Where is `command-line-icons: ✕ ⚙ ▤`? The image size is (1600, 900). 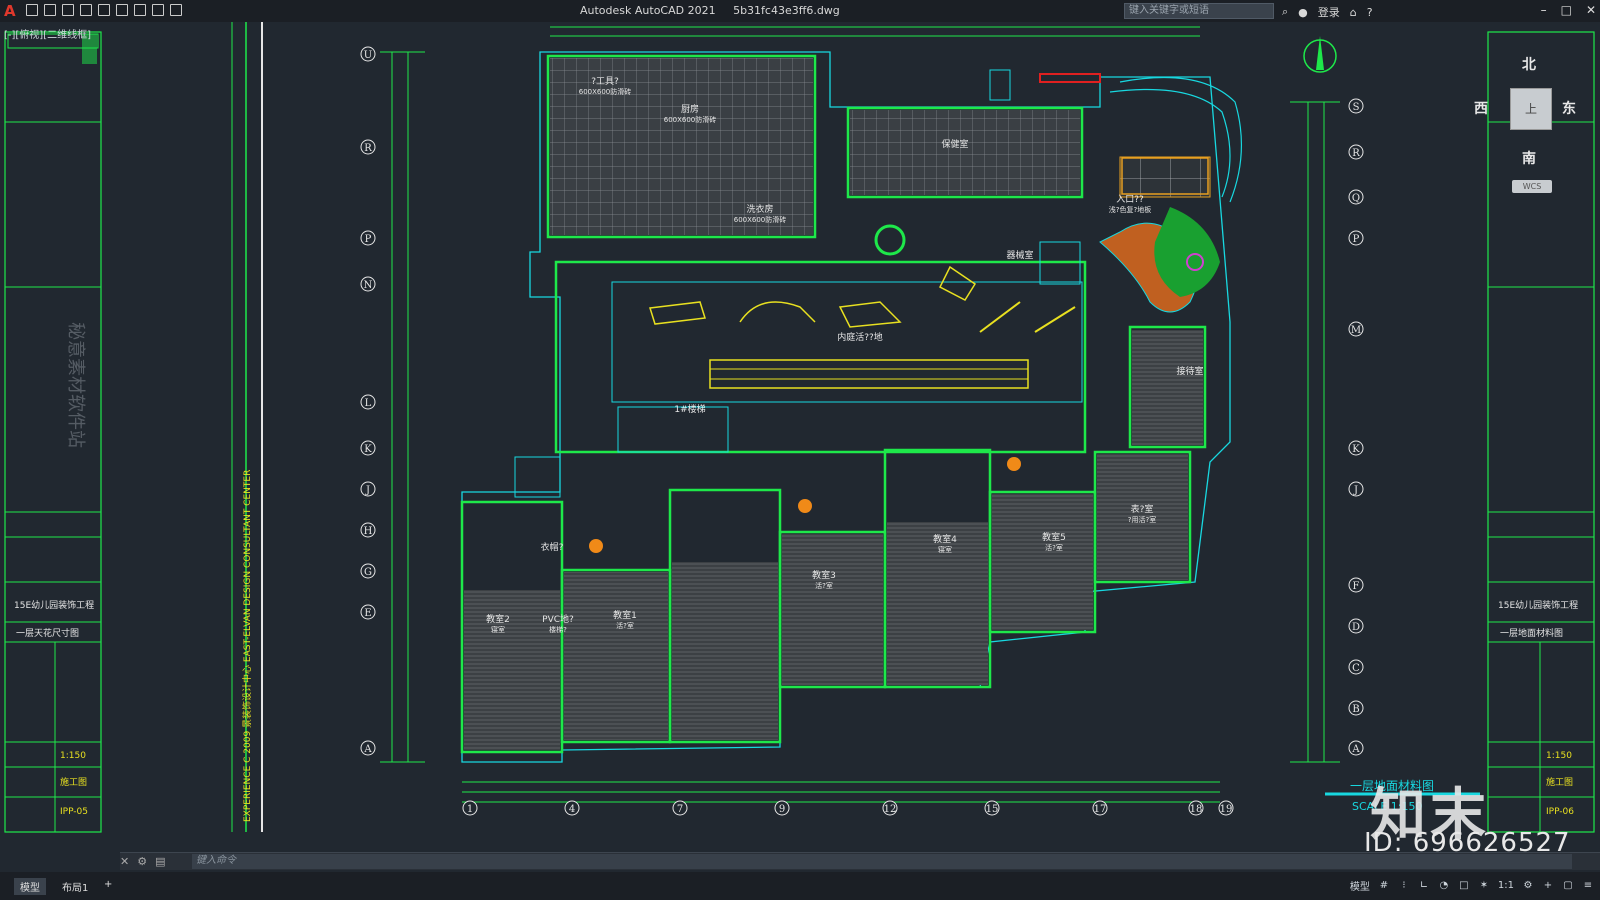 command-line-icons: ✕ ⚙ ▤ is located at coordinates (143, 861).